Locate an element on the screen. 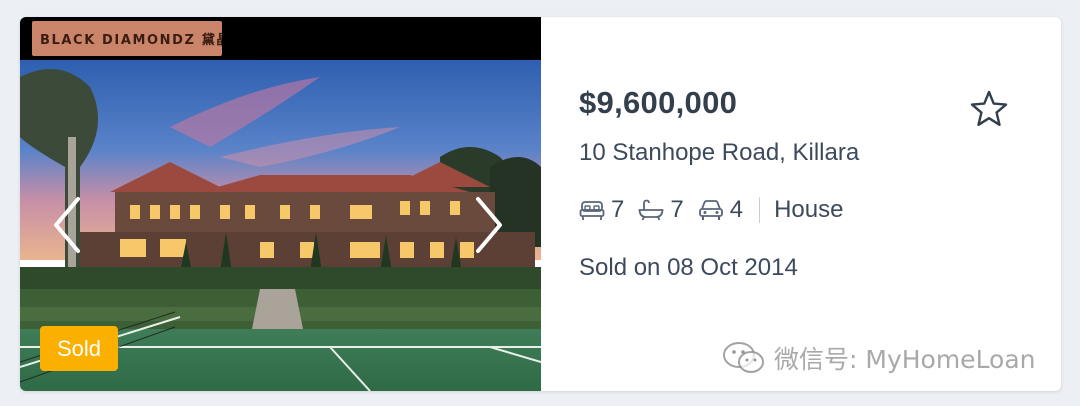 The image size is (1080, 406). agency-logo: BLACK DIAMONDZ 黛晶 is located at coordinates (127, 38).